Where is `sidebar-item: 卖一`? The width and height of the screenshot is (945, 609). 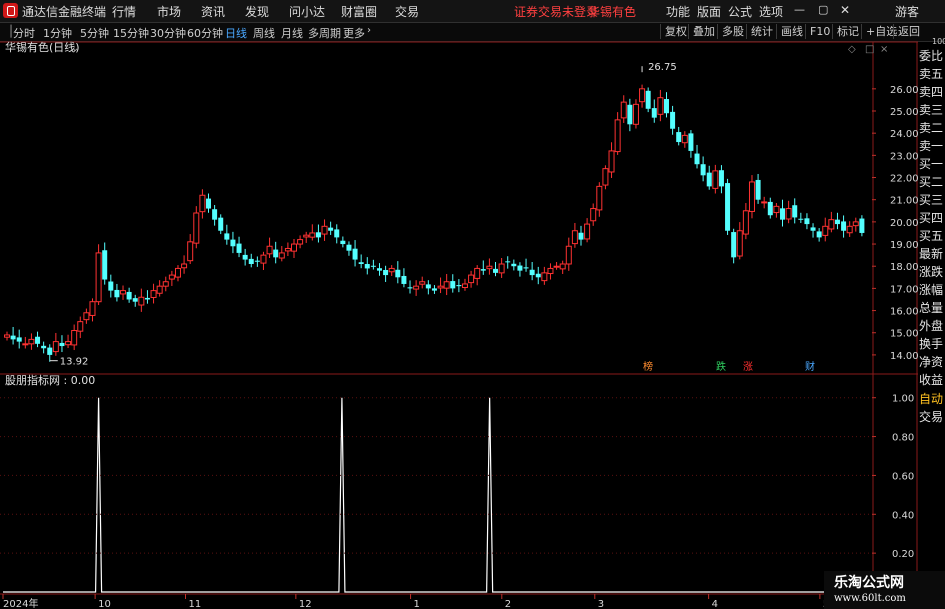
sidebar-item: 卖一 is located at coordinates (931, 145).